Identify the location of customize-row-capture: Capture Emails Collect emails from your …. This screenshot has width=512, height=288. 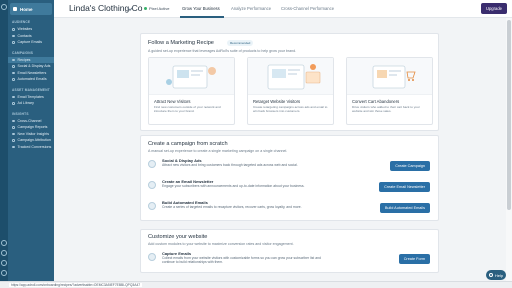
(291, 260).